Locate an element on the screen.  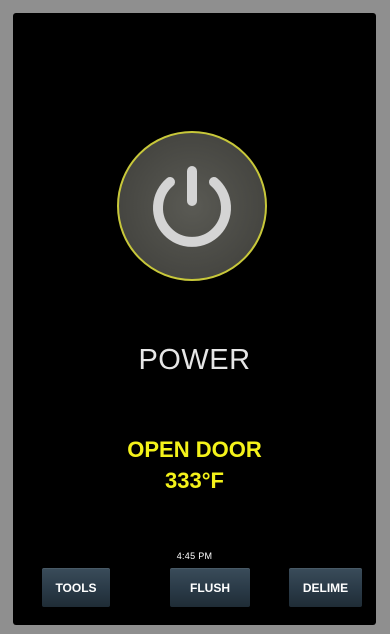
delime-button: DELIME is located at coordinates (325, 587).